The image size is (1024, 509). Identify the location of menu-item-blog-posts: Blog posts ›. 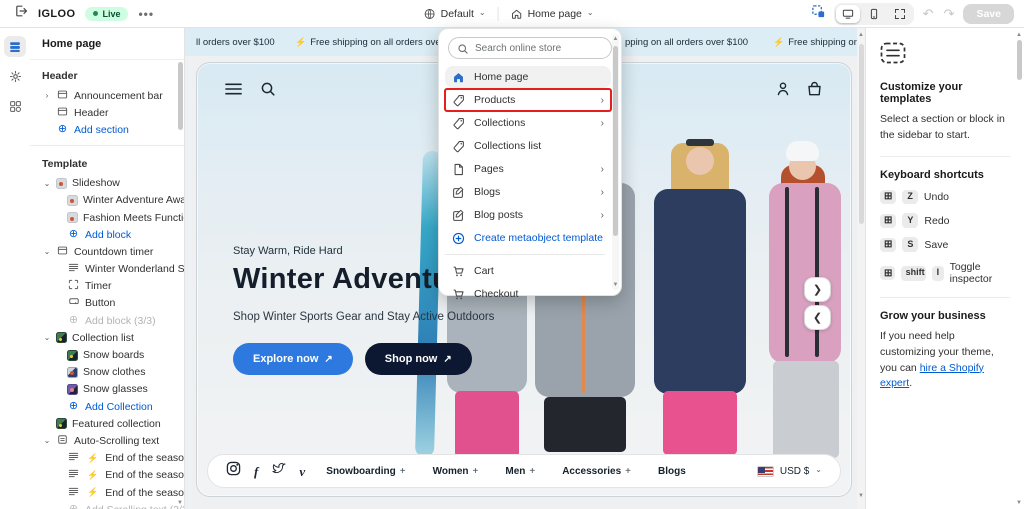
(528, 215).